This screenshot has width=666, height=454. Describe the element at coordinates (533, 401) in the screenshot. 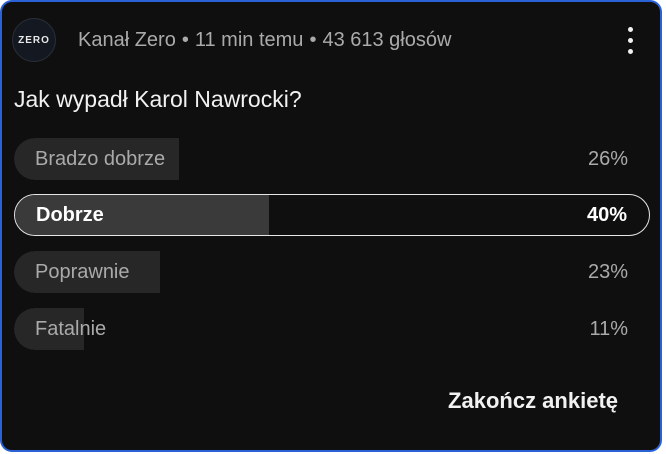

I see `end-poll-button: Zakończ ankietę` at that location.